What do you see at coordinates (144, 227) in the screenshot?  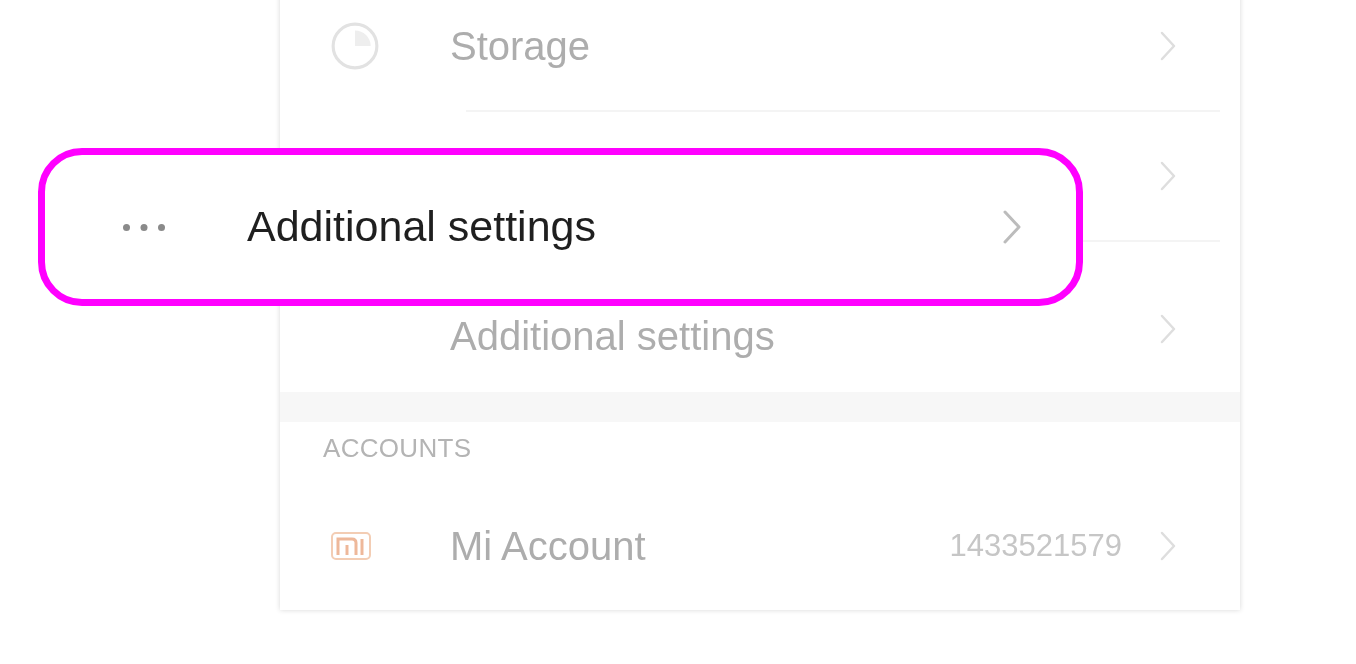 I see `ellipsis-icon` at bounding box center [144, 227].